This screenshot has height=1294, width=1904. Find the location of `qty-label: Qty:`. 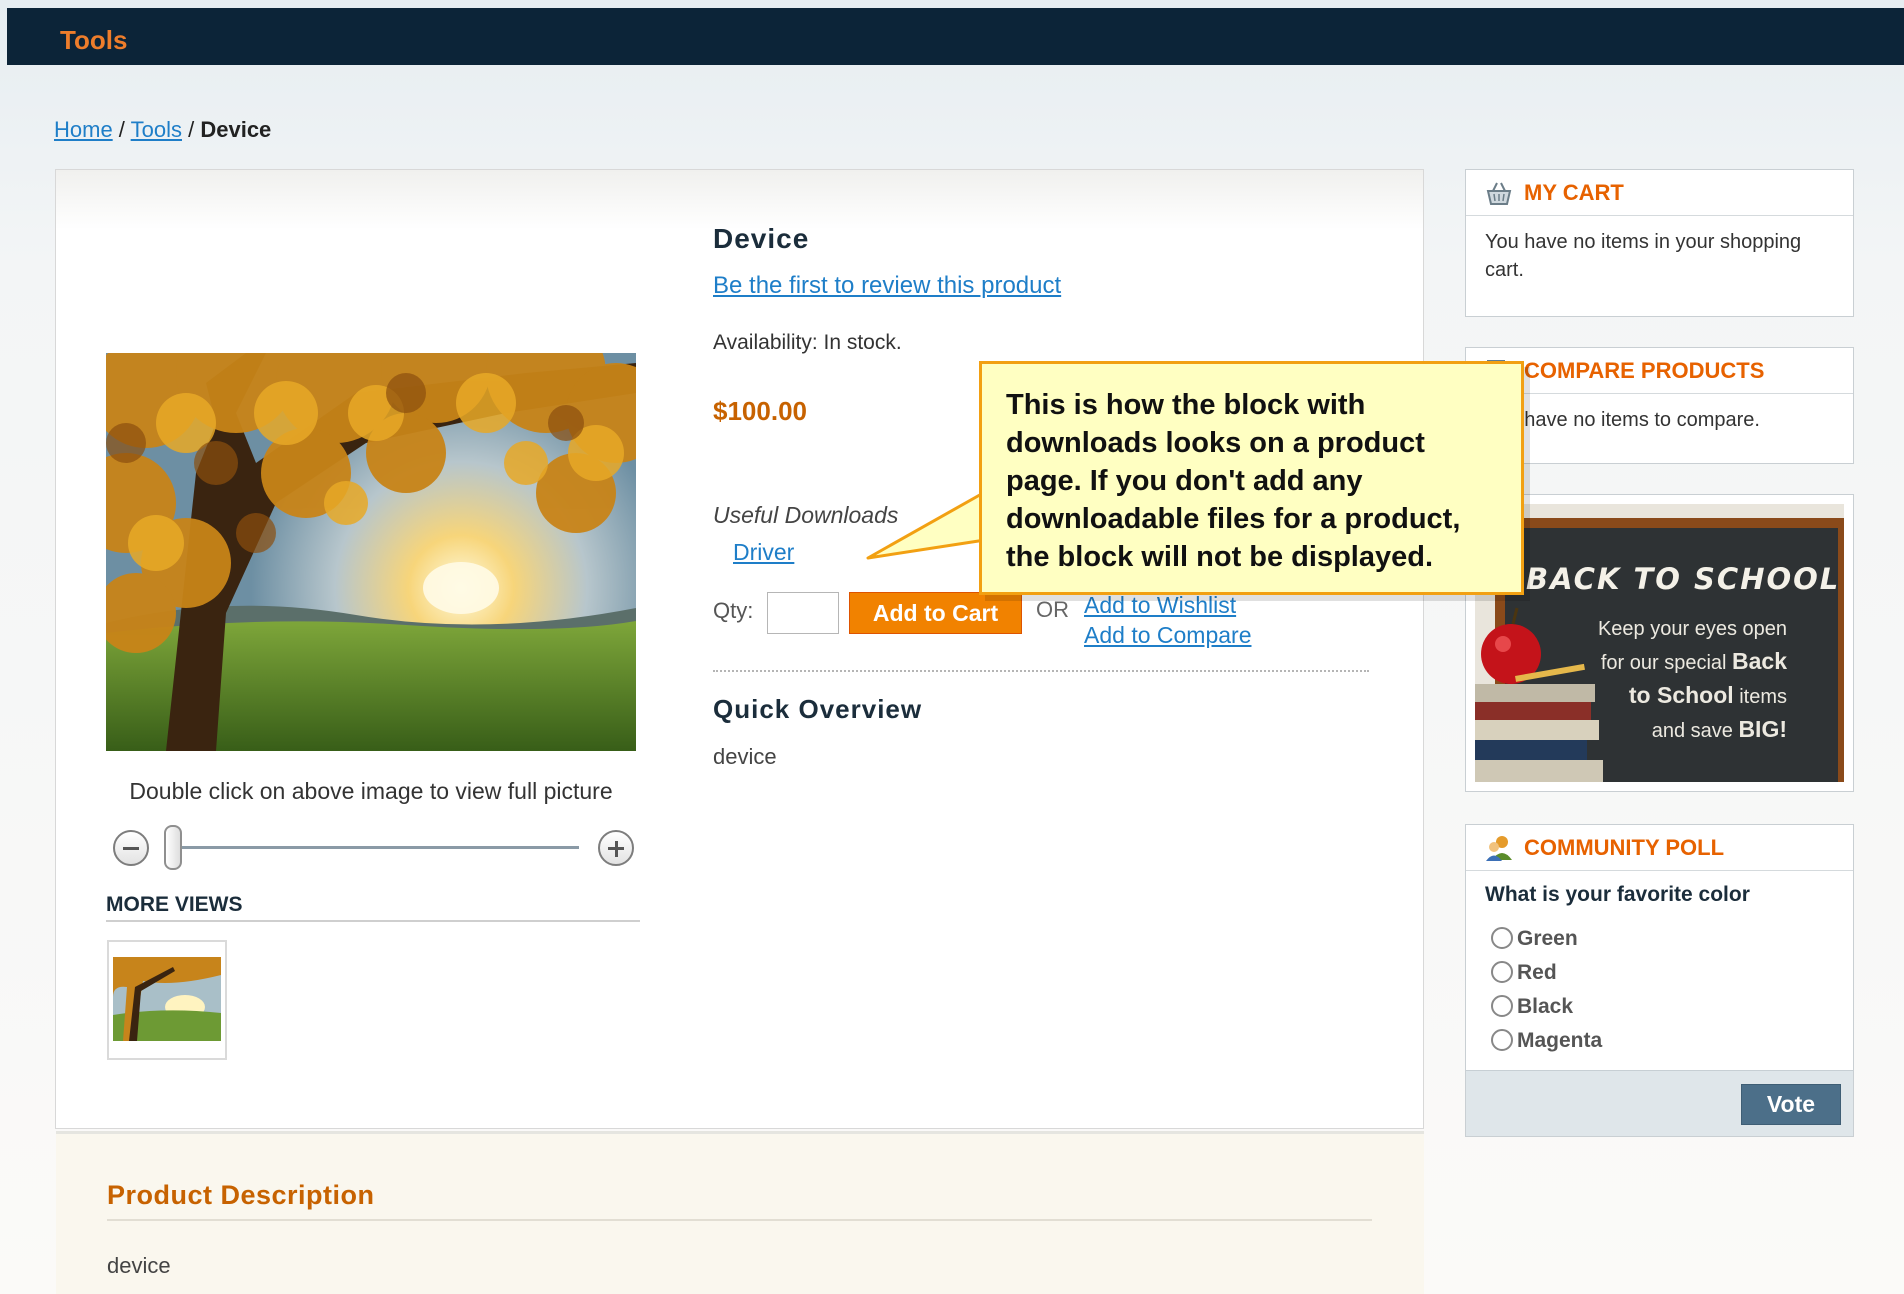

qty-label: Qty: is located at coordinates (733, 610).